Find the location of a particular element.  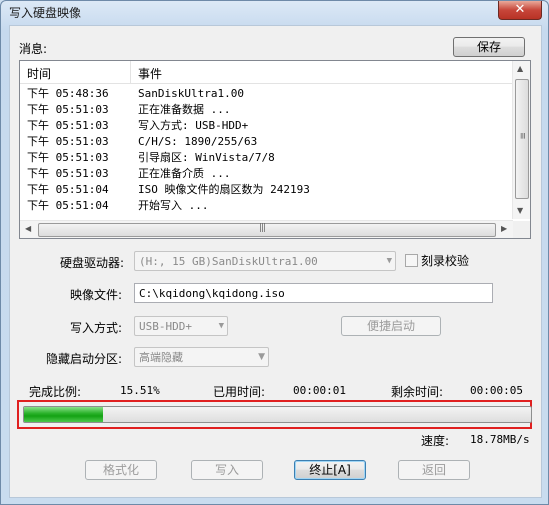

close-button: ✕ is located at coordinates (520, 10).